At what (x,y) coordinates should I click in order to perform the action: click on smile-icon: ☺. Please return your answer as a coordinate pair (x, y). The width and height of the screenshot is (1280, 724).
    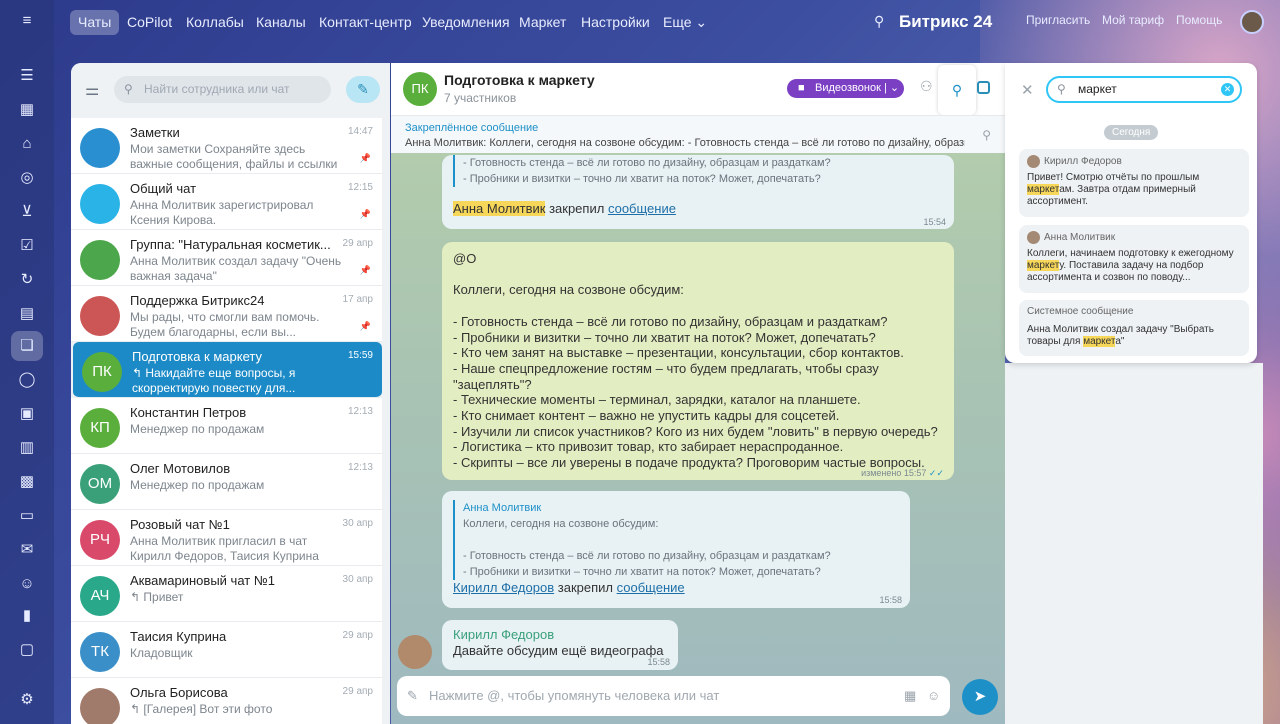
    Looking at the image, I should click on (933, 695).